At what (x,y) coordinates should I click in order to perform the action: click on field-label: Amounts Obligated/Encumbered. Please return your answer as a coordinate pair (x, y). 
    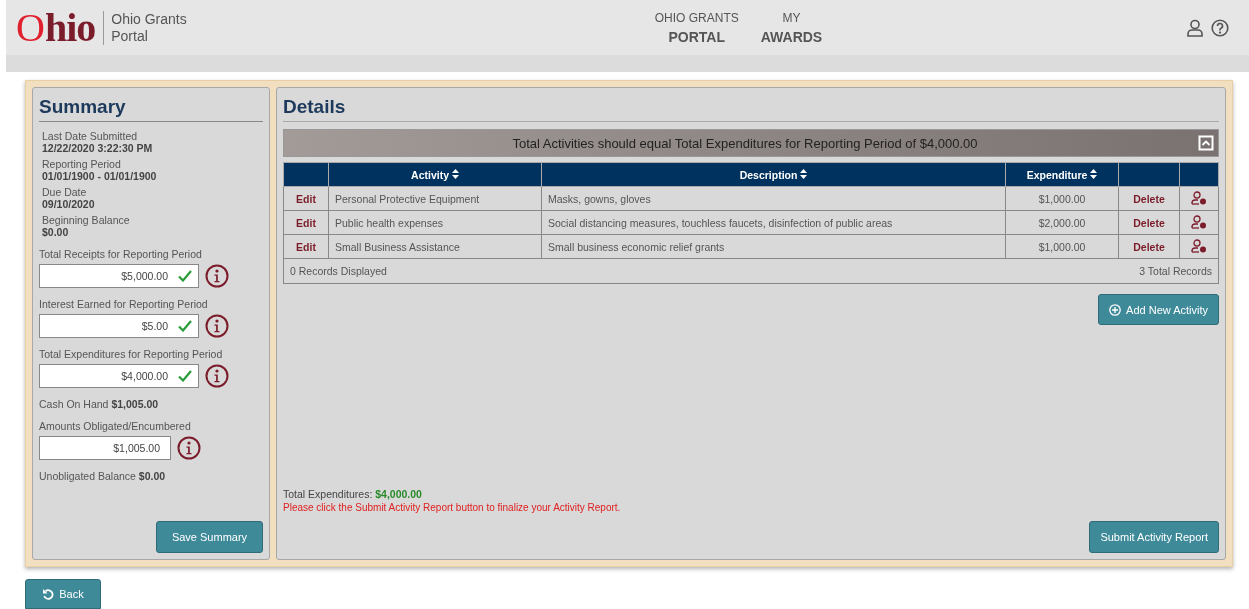
    Looking at the image, I should click on (115, 426).